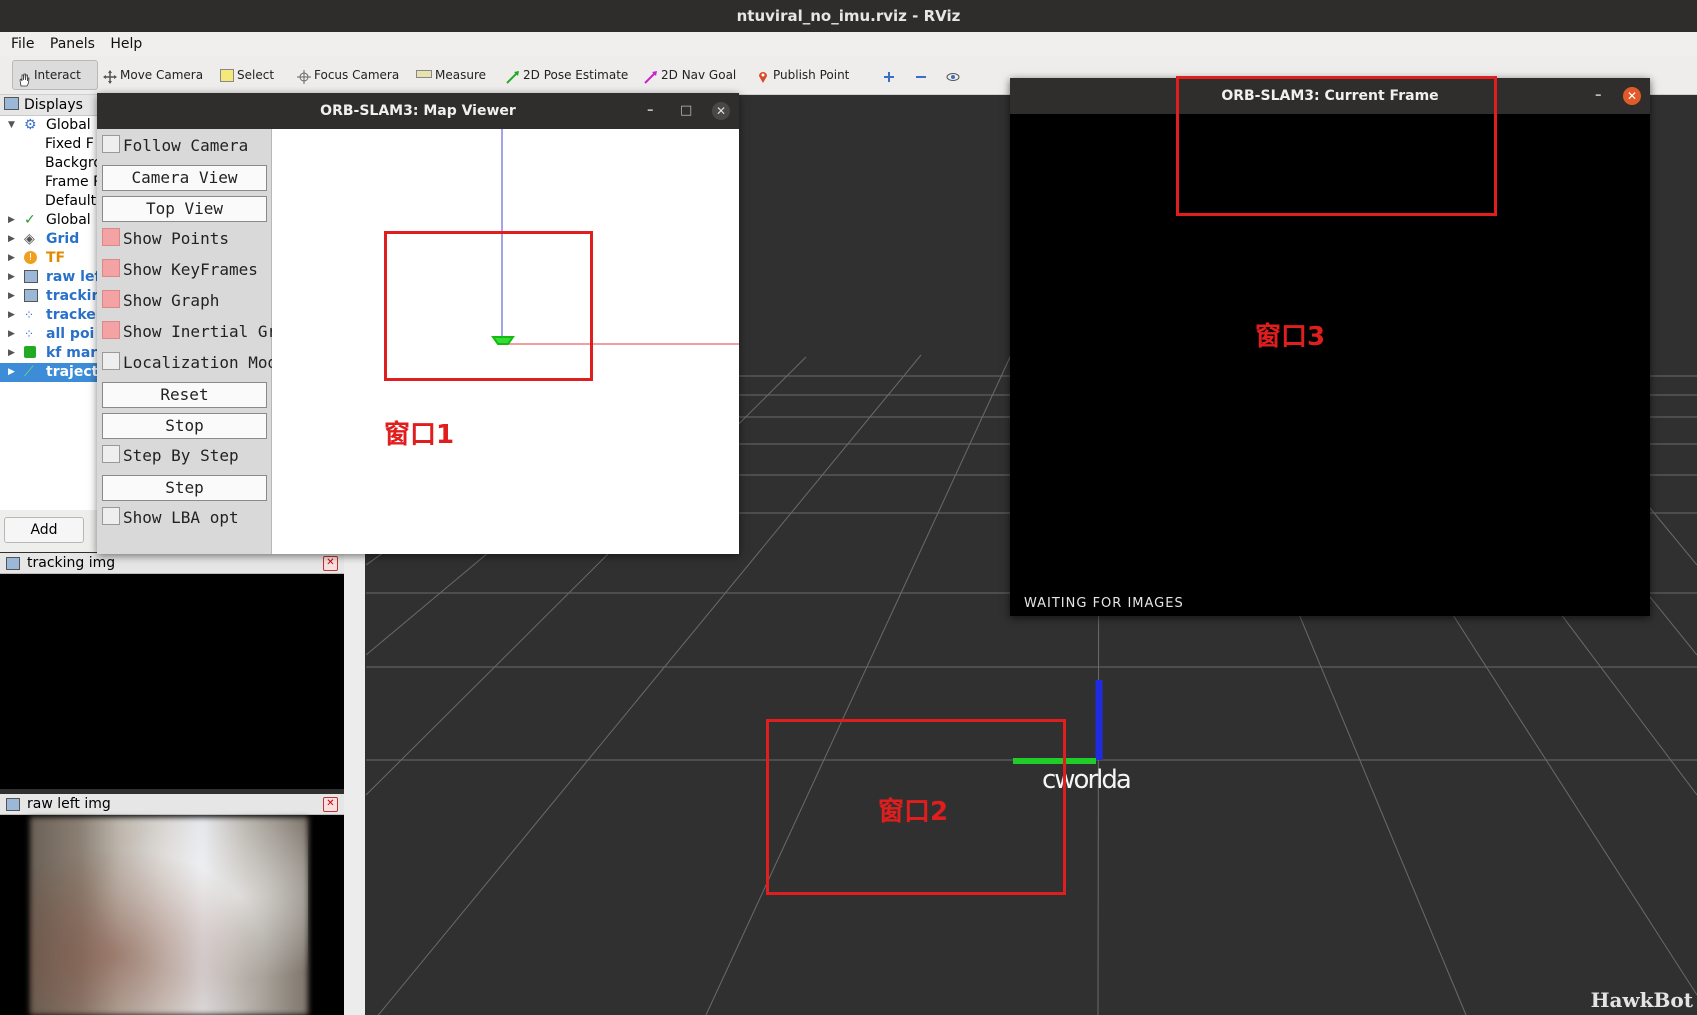  I want to click on interact-tool: Interact, so click(55, 75).